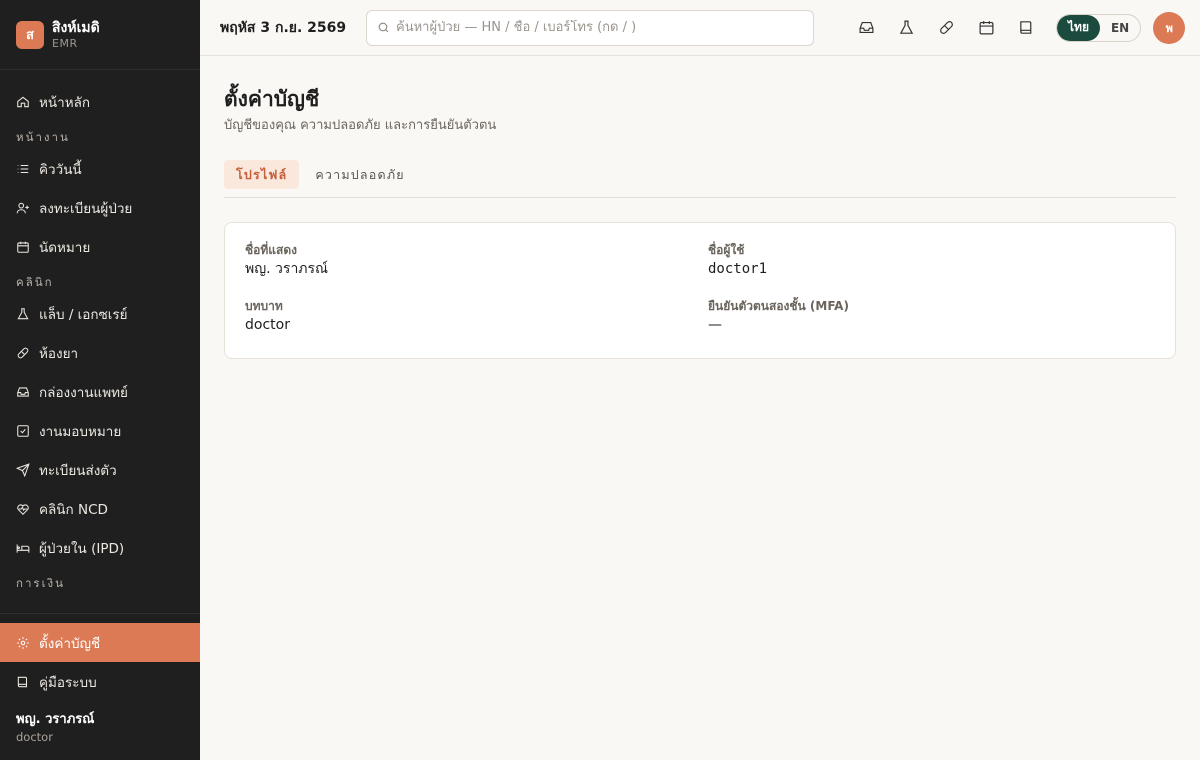 The image size is (1200, 760). I want to click on brand-sub: EMR, so click(65, 43).